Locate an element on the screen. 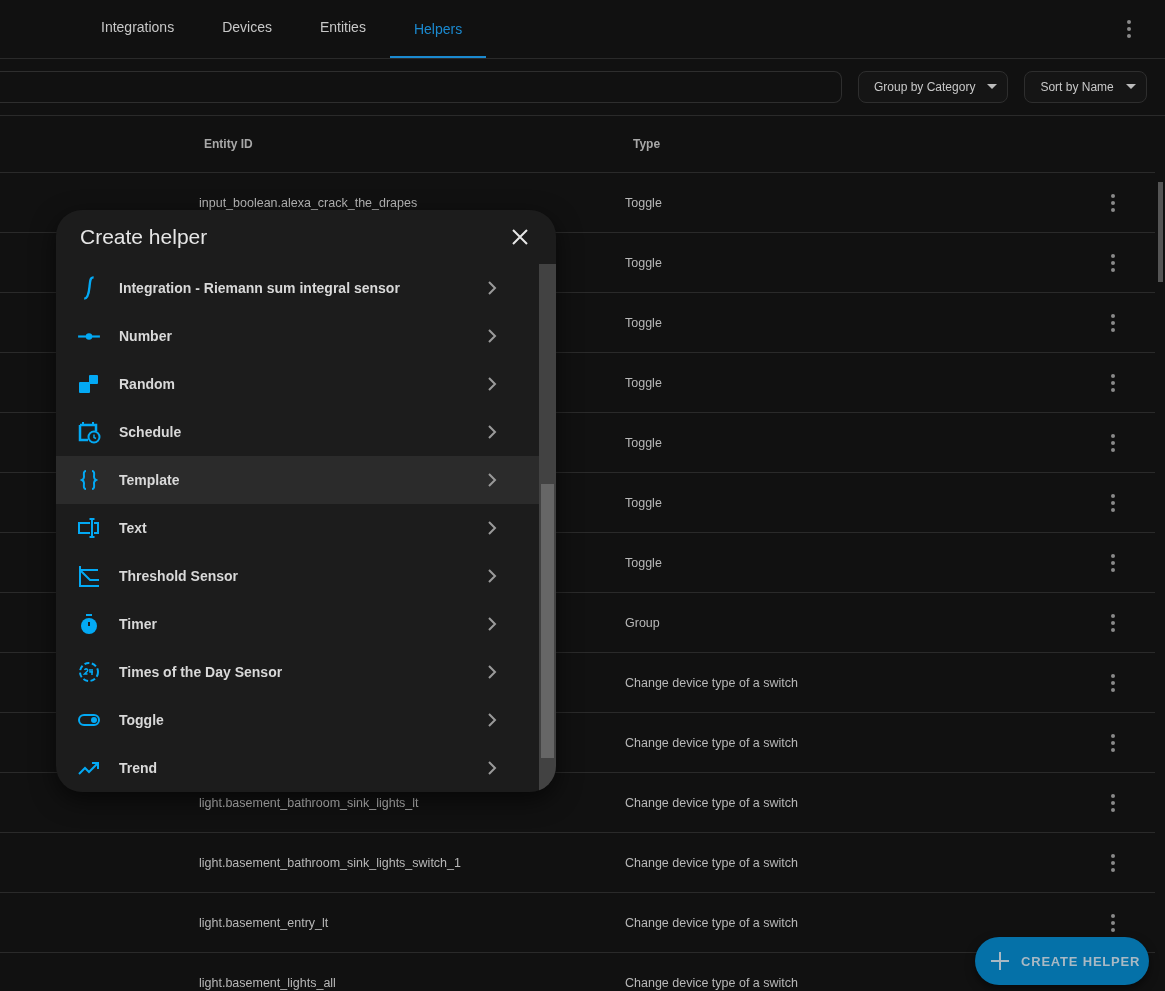 The height and width of the screenshot is (991, 1165). threshold-chart-icon is located at coordinates (89, 576).